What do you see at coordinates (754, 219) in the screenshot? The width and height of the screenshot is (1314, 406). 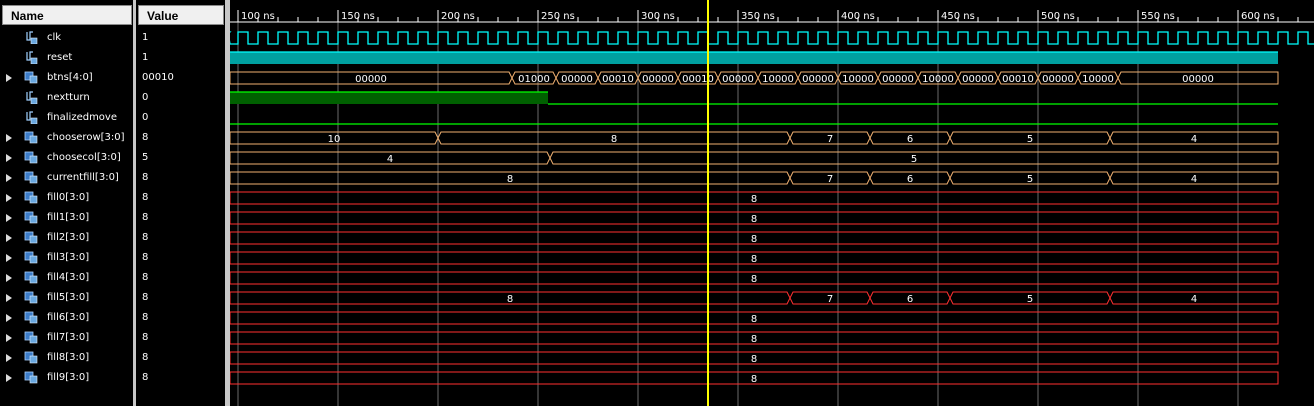 I see `fill1-bus-value: 8` at bounding box center [754, 219].